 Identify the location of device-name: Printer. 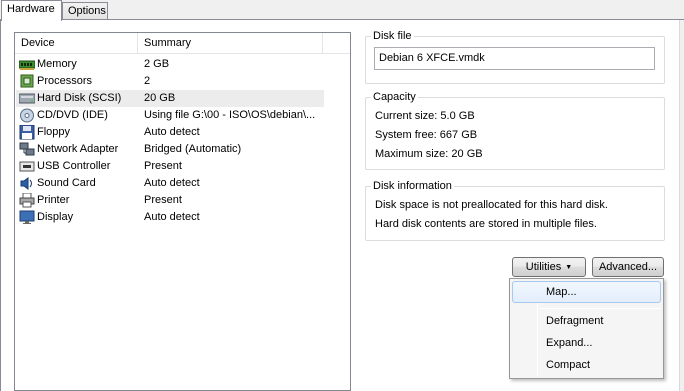
(53, 200).